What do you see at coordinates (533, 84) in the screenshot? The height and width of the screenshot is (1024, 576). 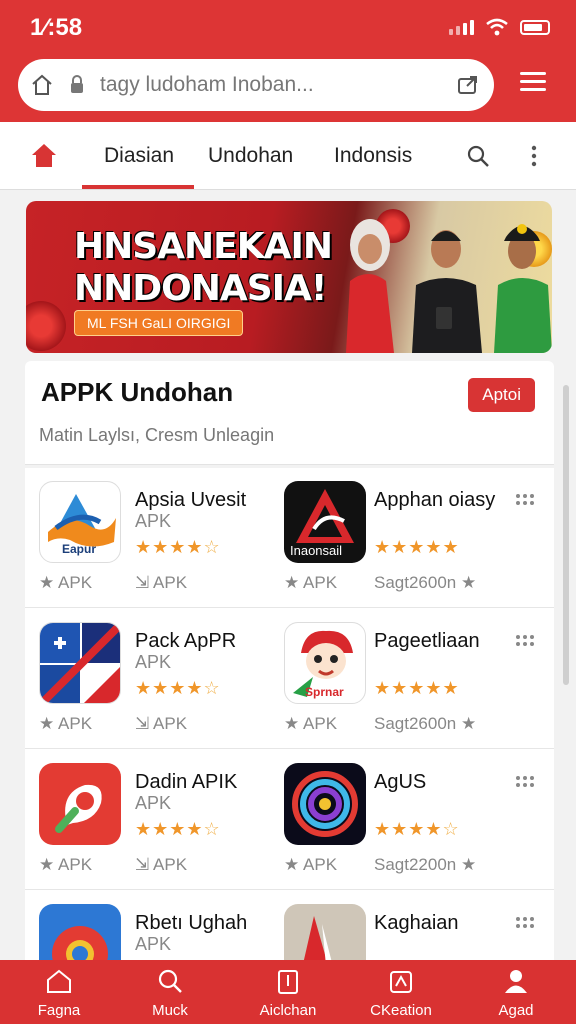 I see `menu-icon` at bounding box center [533, 84].